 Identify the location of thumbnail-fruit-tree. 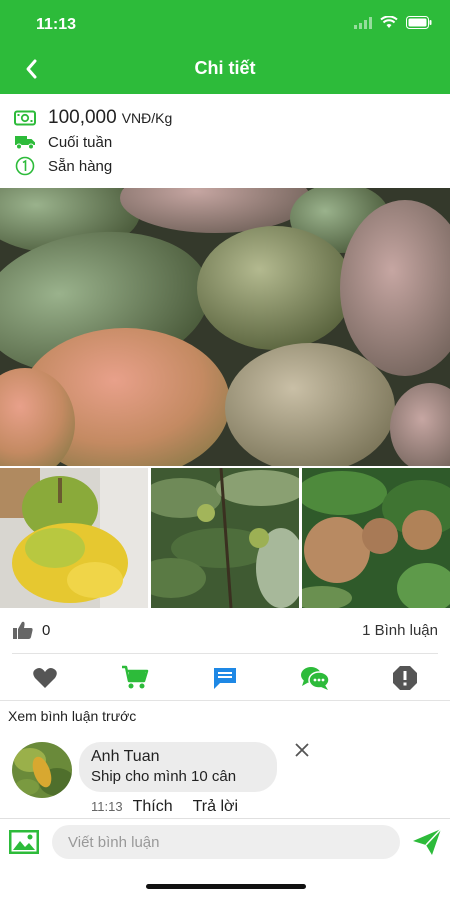
(225, 538).